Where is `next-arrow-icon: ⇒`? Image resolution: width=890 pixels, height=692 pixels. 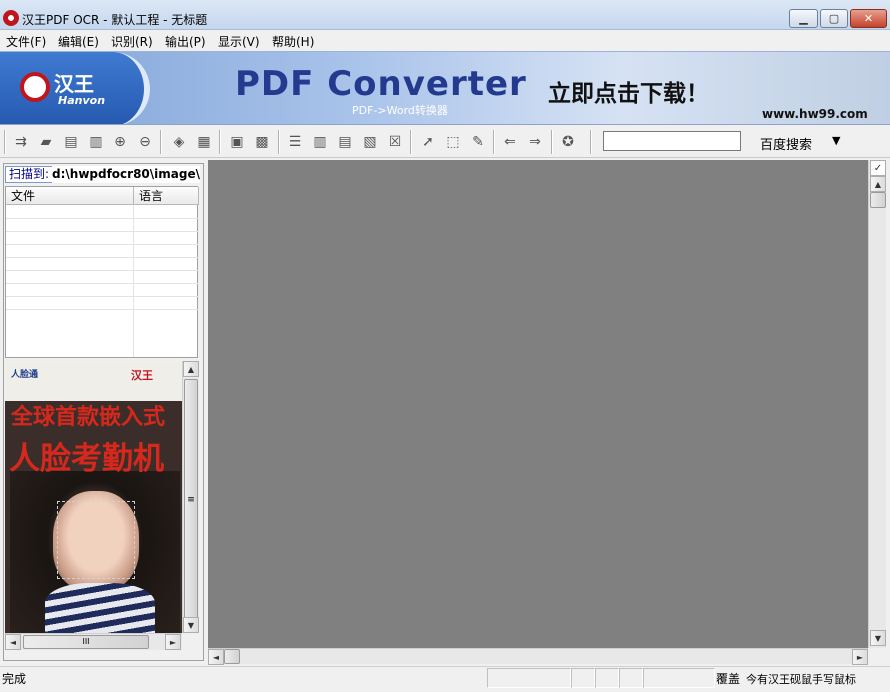
next-arrow-icon: ⇒ is located at coordinates (535, 142).